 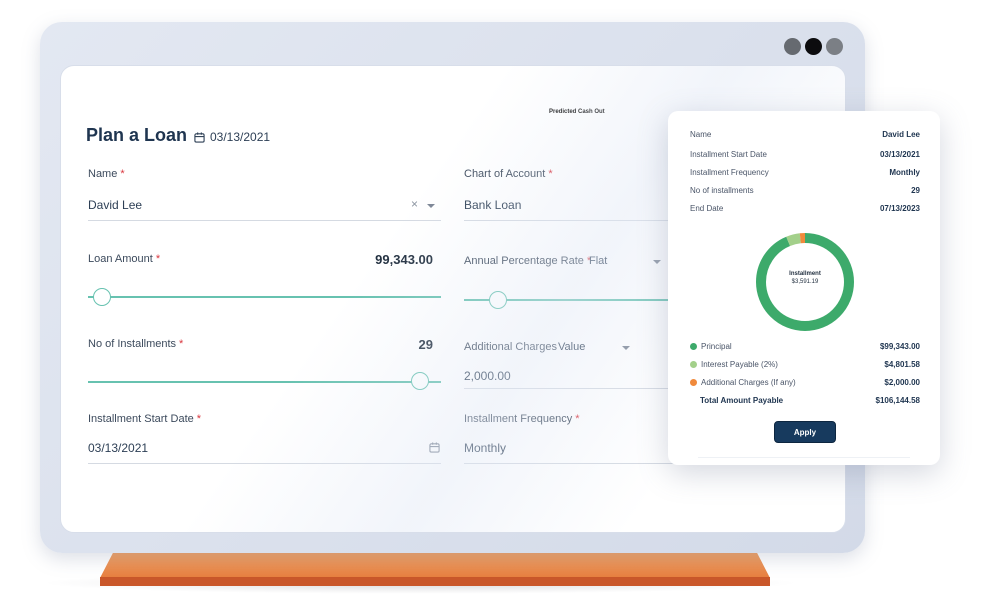 I want to click on installment-donut-chart: Installment $3,591.19, so click(x=805, y=282).